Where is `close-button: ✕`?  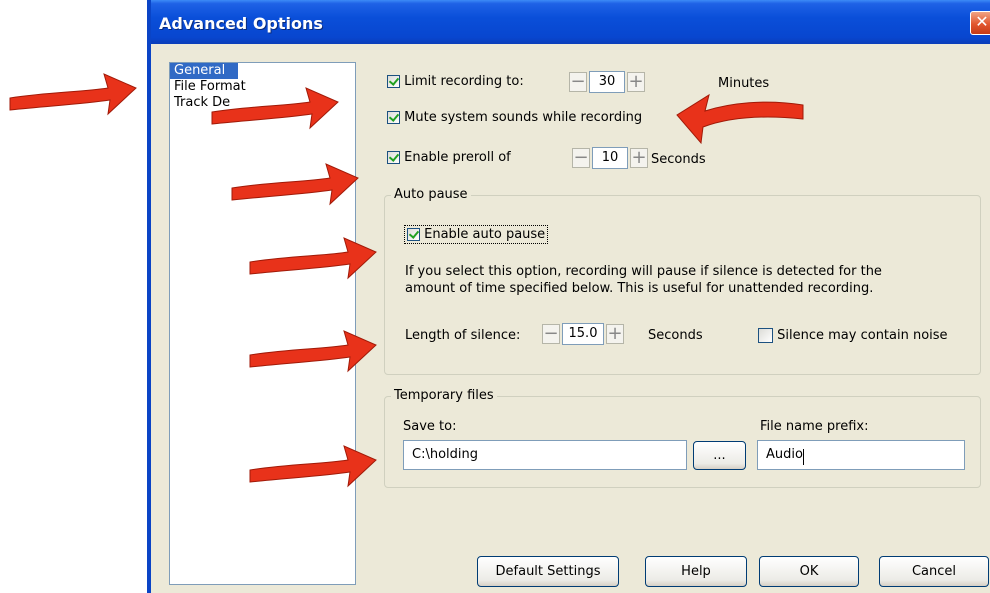 close-button: ✕ is located at coordinates (980, 23).